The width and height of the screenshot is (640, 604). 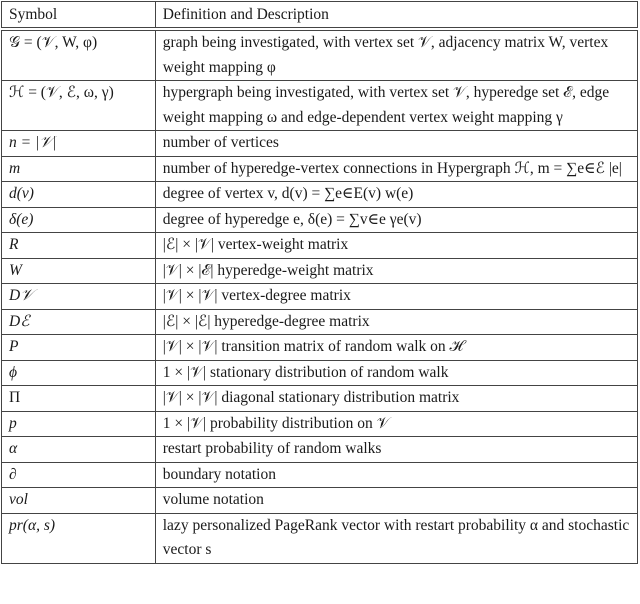 What do you see at coordinates (78, 245) in the screenshot?
I see `symbol-cell: R` at bounding box center [78, 245].